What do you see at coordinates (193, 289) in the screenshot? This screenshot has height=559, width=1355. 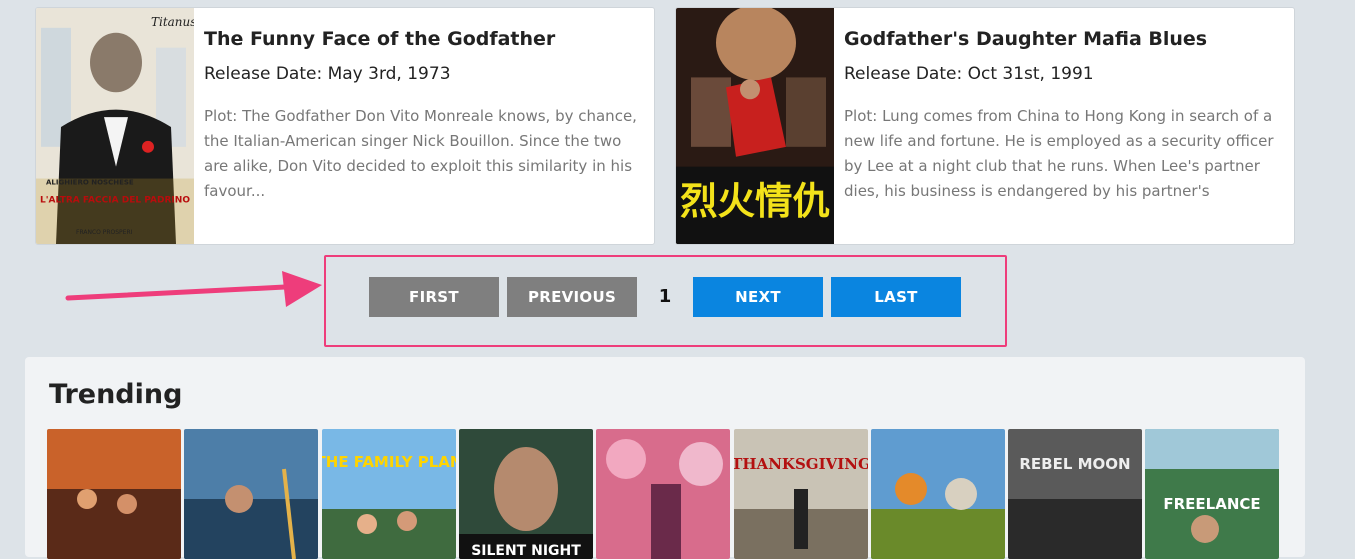 I see `annotation-arrow-icon` at bounding box center [193, 289].